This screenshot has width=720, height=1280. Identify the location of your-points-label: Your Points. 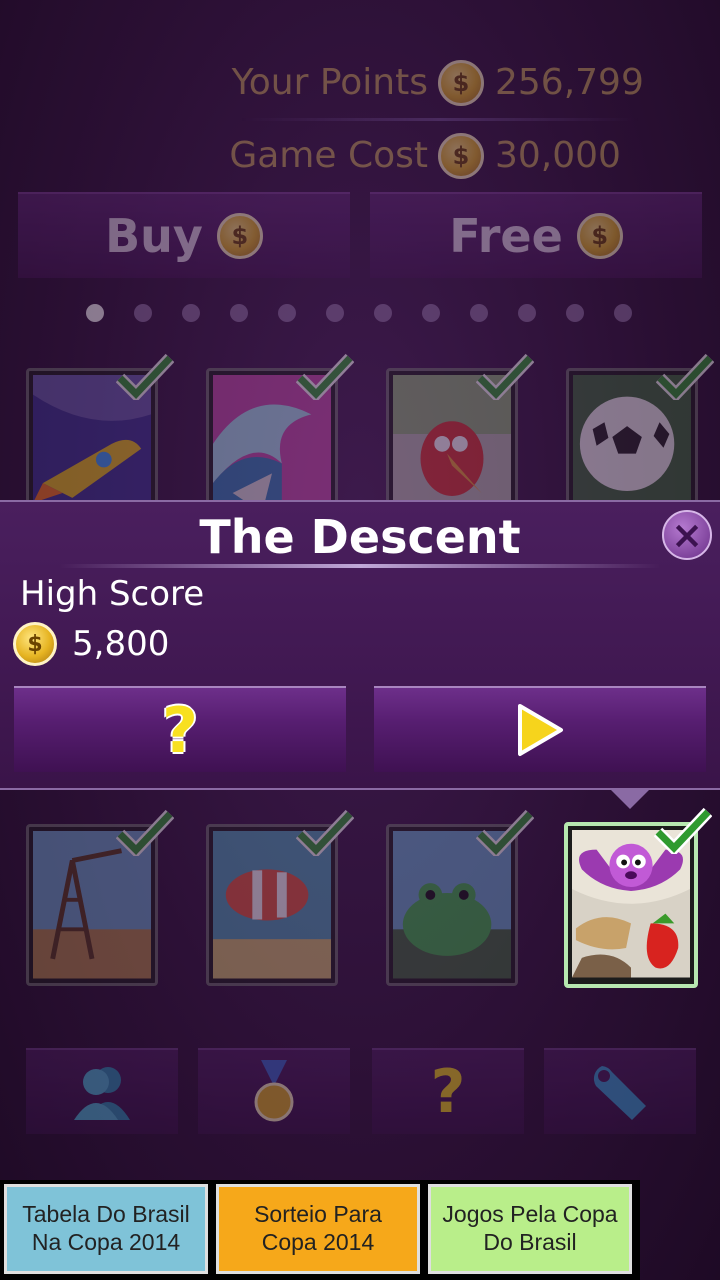
(329, 82).